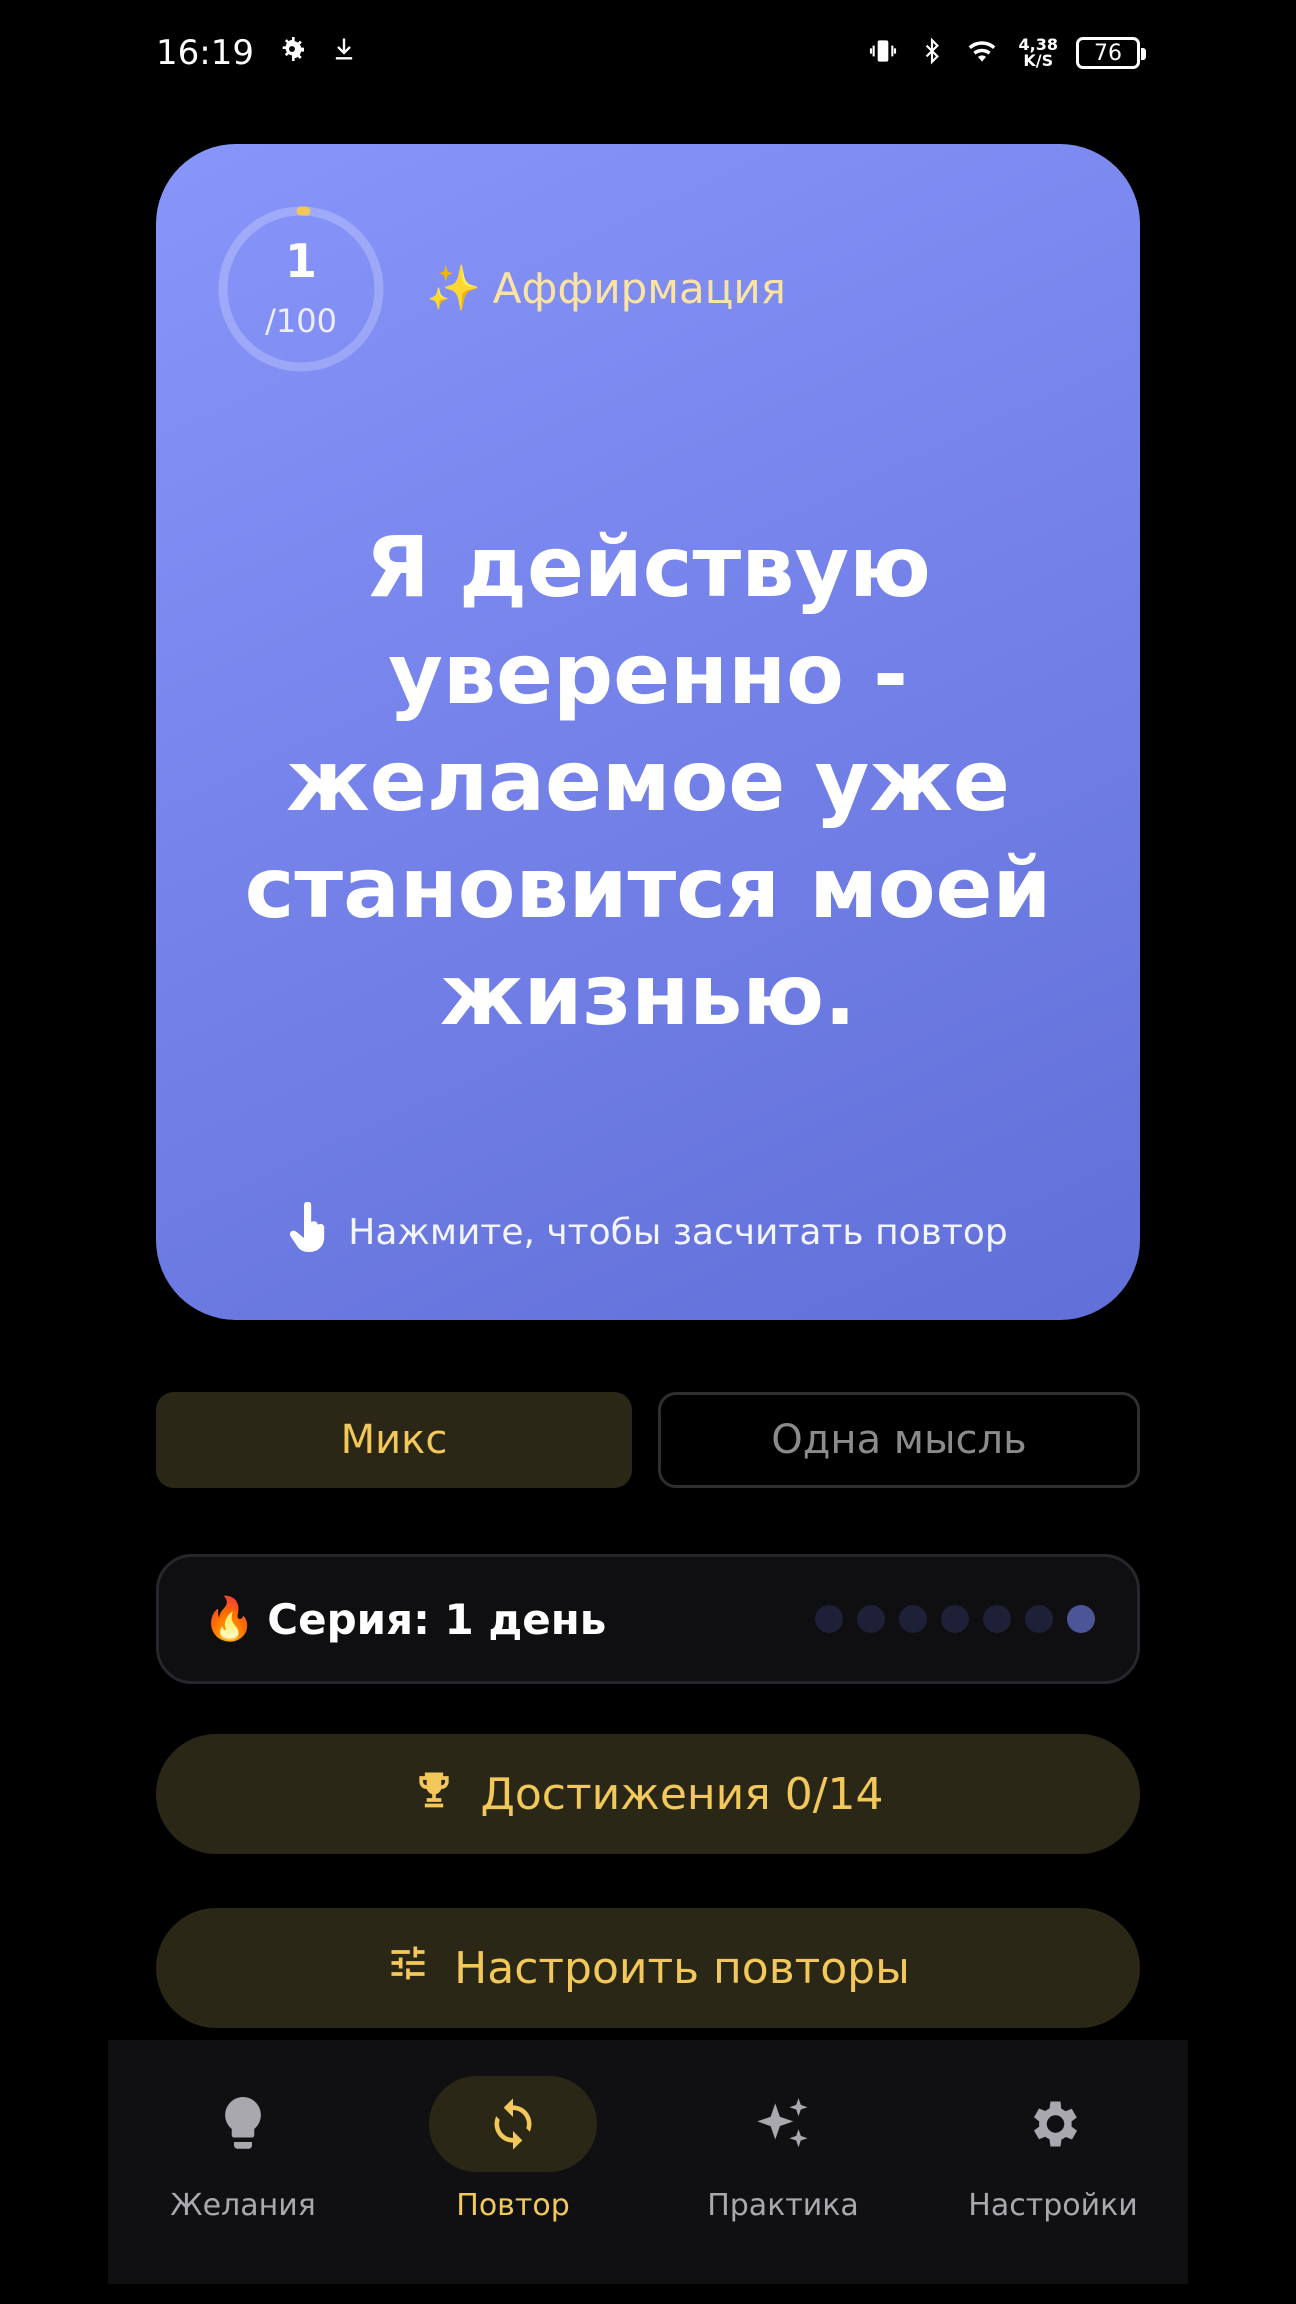  Describe the element at coordinates (408, 1968) in the screenshot. I see `sliders-icon` at that location.